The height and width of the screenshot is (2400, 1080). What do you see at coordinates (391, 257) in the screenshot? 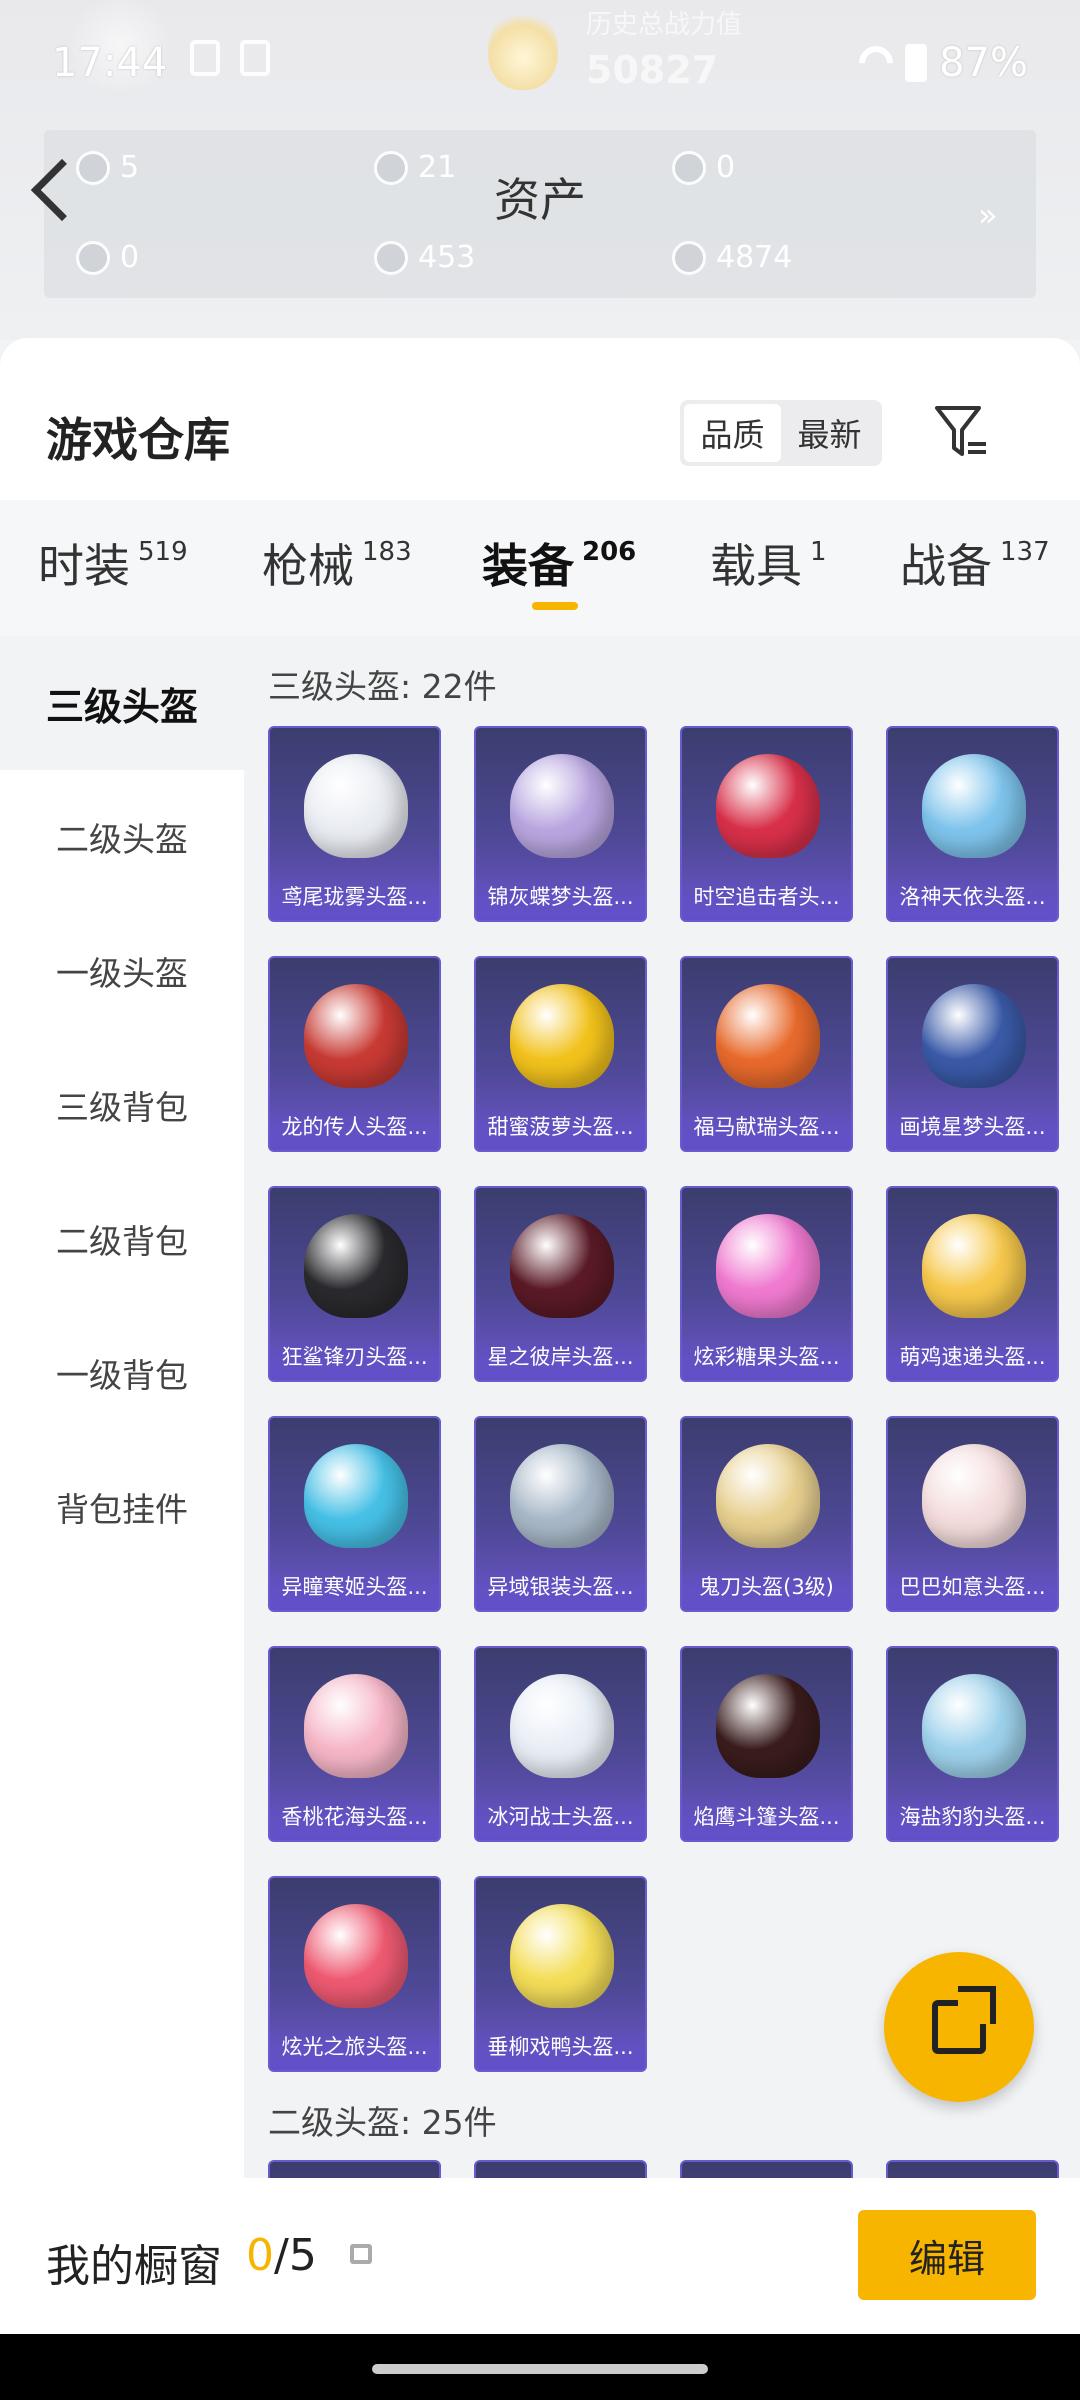
I see `gem-icon` at bounding box center [391, 257].